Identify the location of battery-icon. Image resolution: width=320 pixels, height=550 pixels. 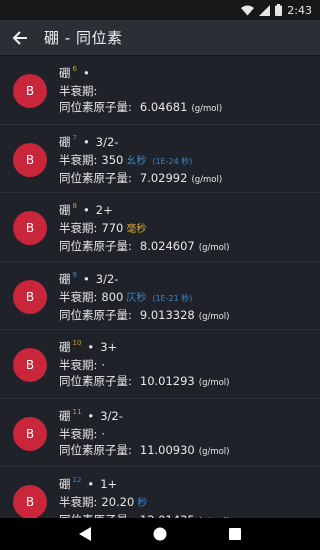
(279, 10).